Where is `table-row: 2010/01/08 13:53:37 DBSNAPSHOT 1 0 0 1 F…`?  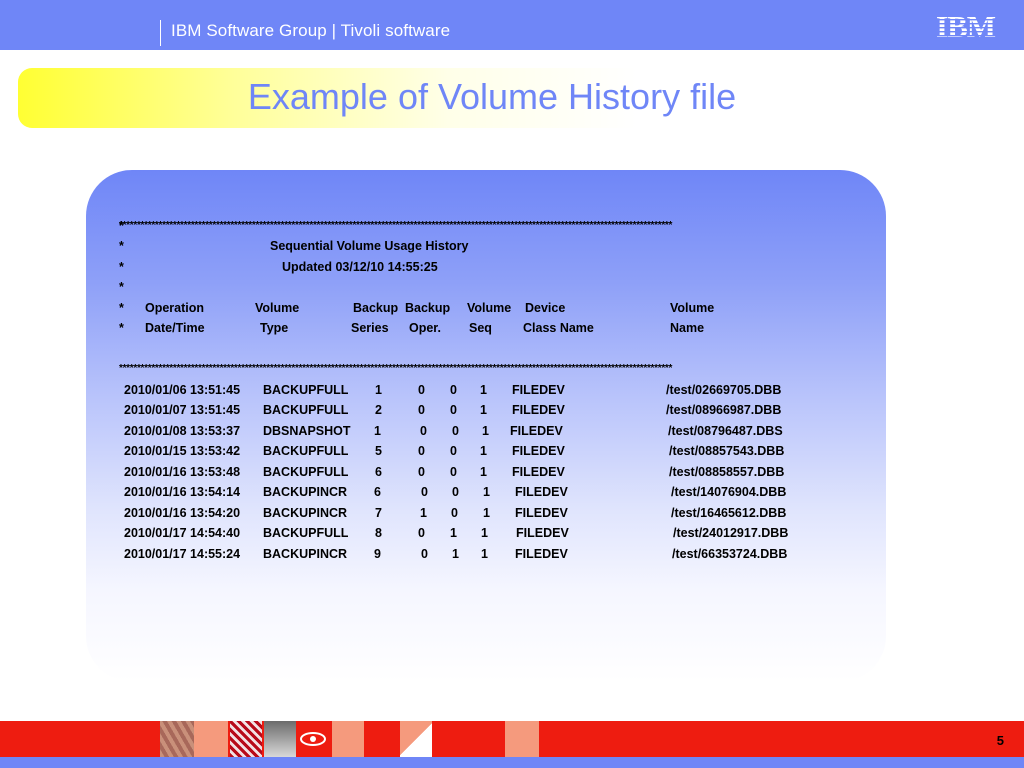 table-row: 2010/01/08 13:53:37 DBSNAPSHOT 1 0 0 1 F… is located at coordinates (451, 431).